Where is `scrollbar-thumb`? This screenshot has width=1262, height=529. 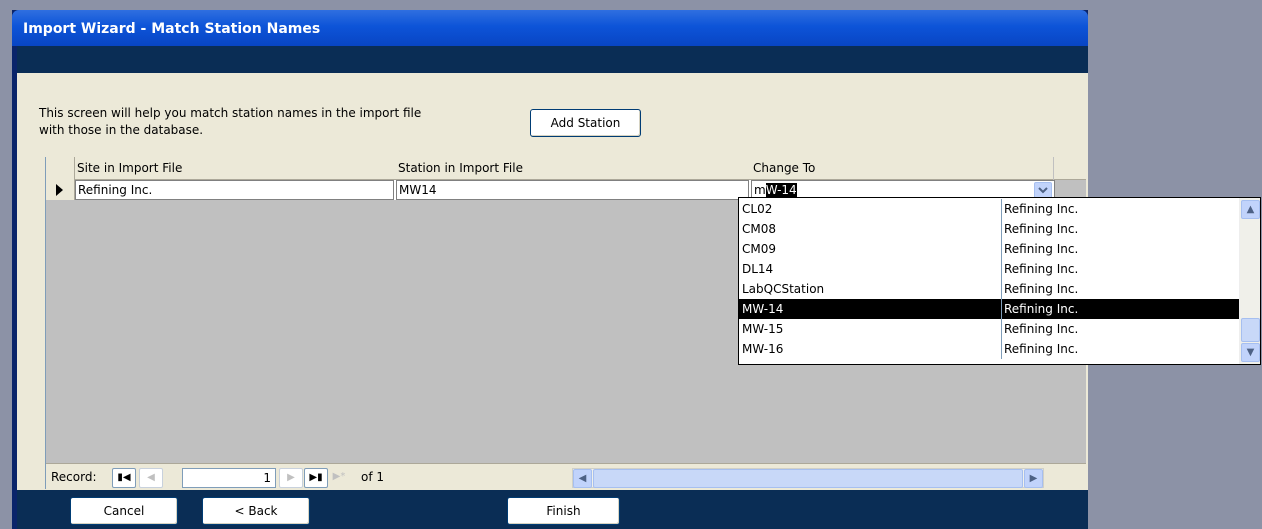
scrollbar-thumb is located at coordinates (808, 478).